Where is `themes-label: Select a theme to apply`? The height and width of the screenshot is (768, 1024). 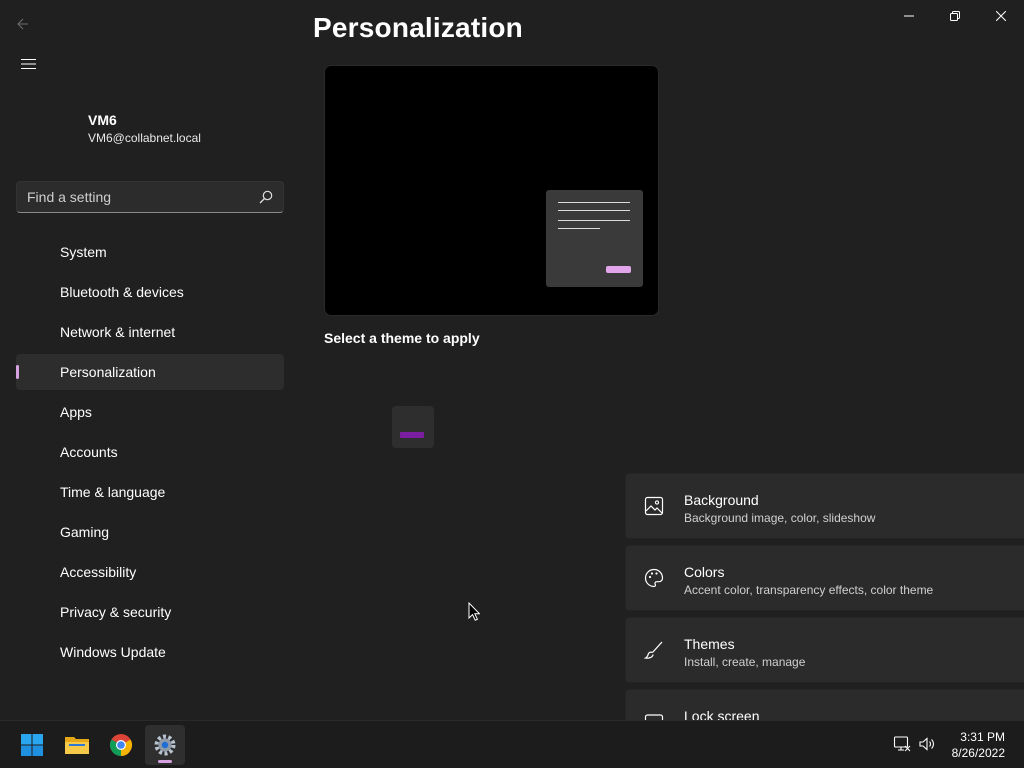
themes-label: Select a theme to apply is located at coordinates (402, 338).